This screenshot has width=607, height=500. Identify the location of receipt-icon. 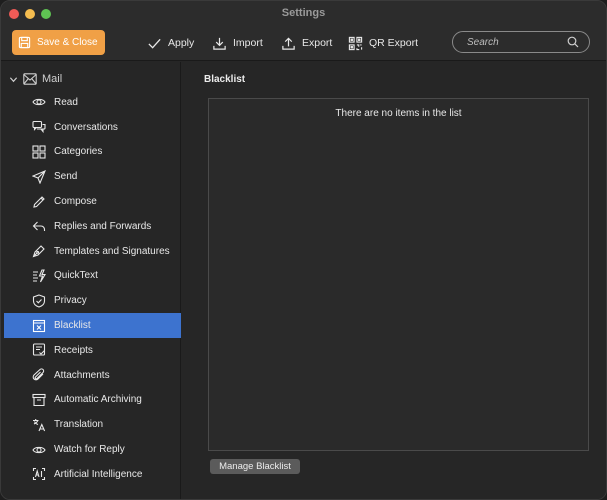
(39, 349).